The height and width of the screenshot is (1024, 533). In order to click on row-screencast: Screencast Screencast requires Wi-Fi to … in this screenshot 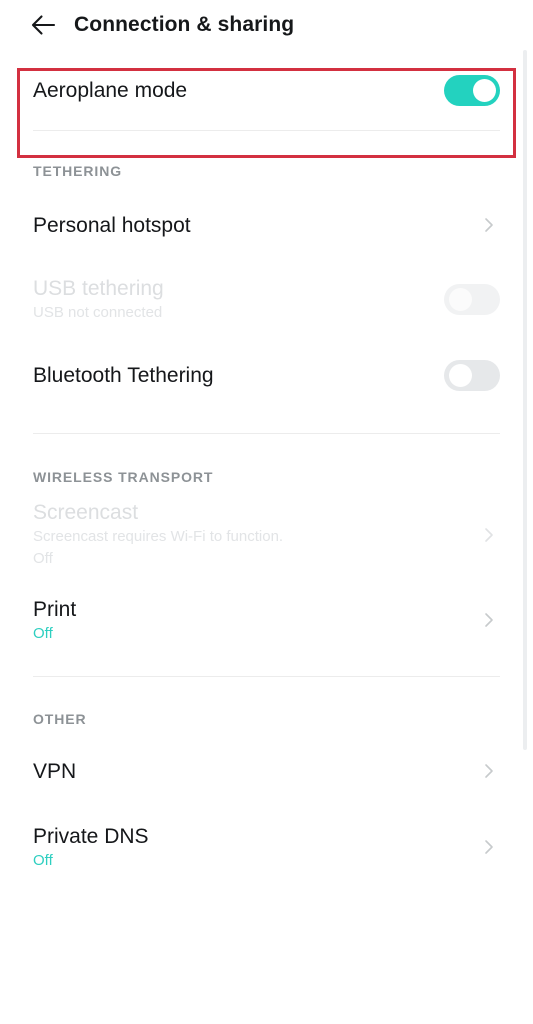, I will do `click(266, 534)`.